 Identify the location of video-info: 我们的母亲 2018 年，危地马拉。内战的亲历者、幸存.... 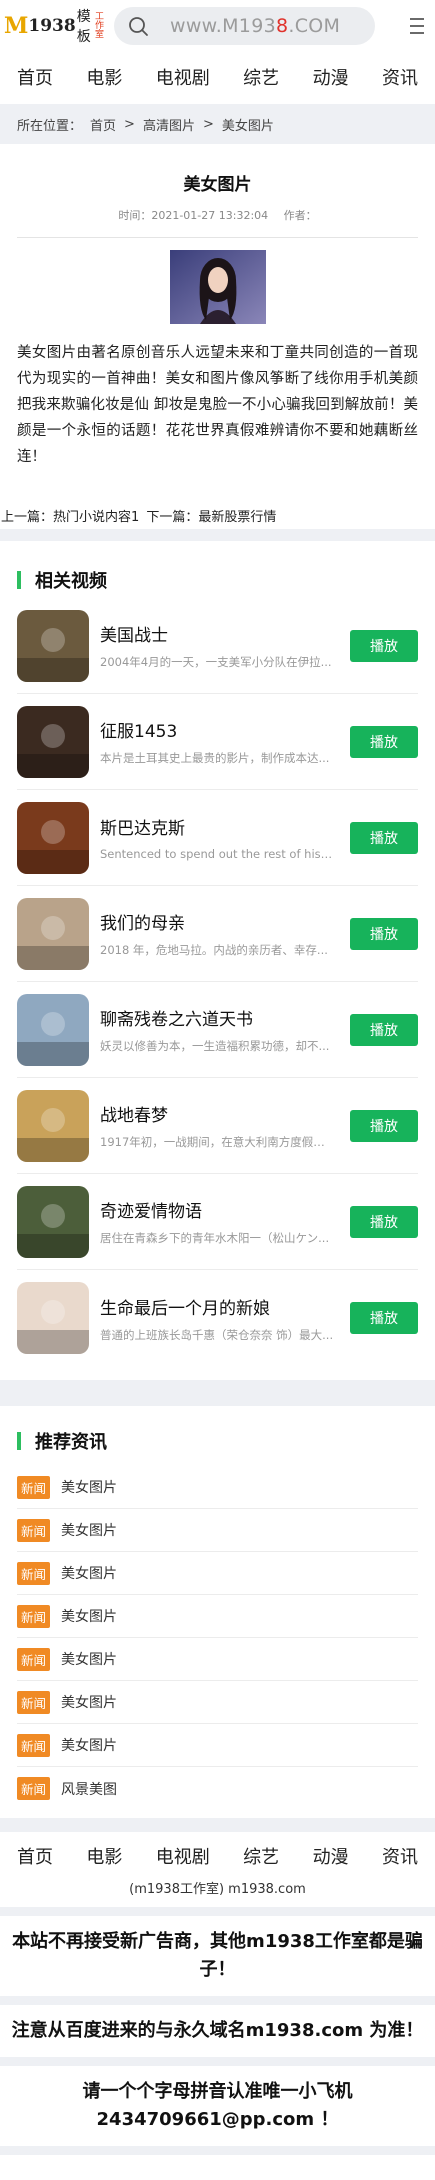
(217, 933).